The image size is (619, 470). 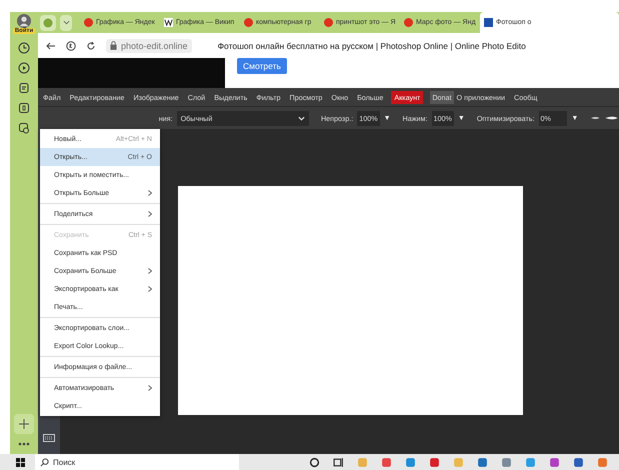 I want to click on url-text: photo-edit.online, so click(x=154, y=45).